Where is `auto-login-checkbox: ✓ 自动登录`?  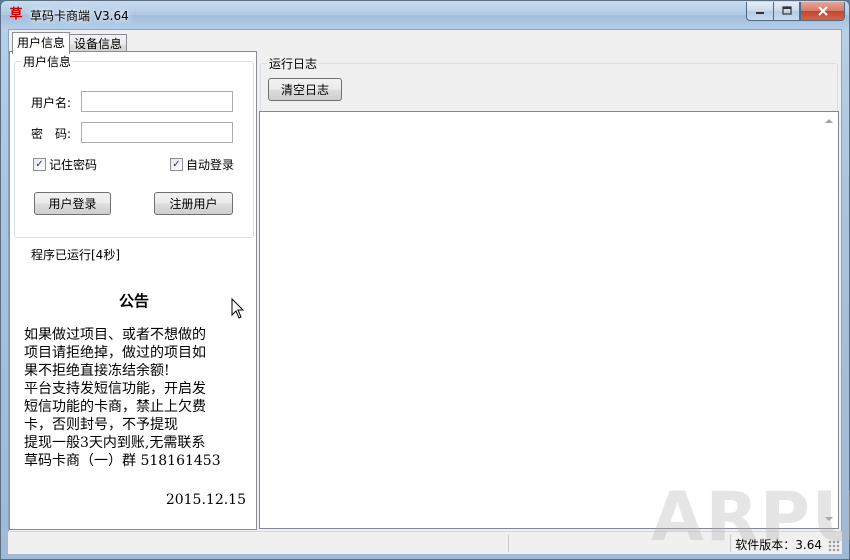
auto-login-checkbox: ✓ 自动登录 is located at coordinates (202, 164).